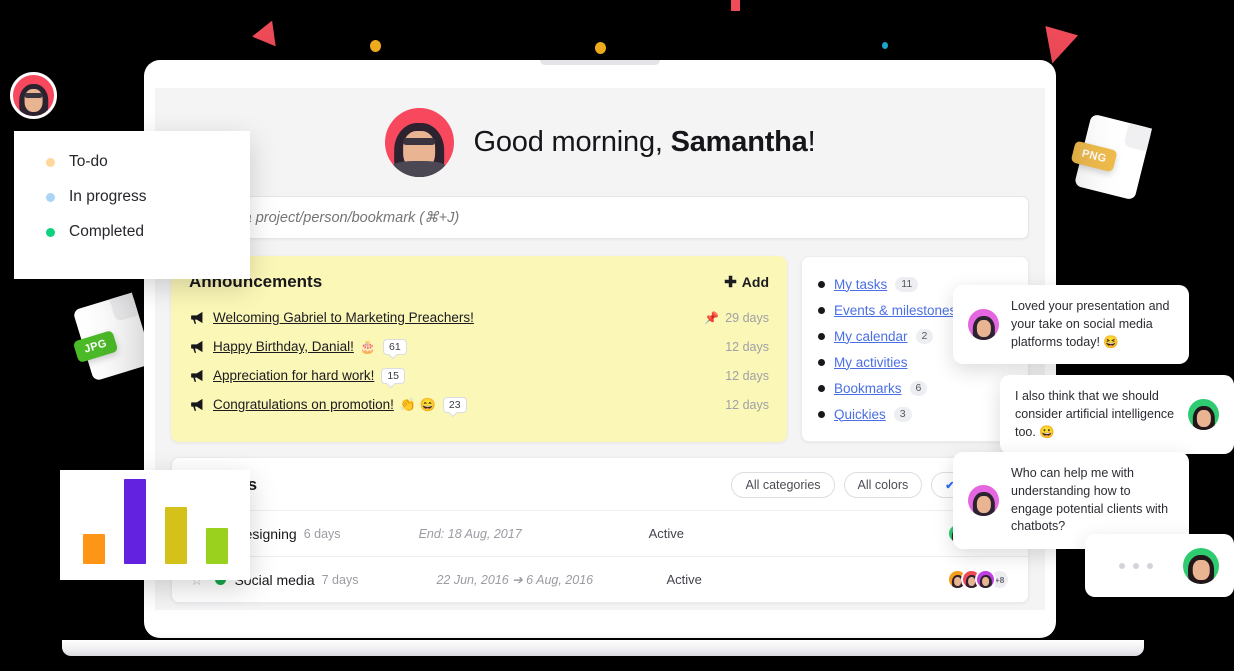 The width and height of the screenshot is (1234, 671). What do you see at coordinates (368, 346) in the screenshot?
I see `reaction-emoji: 🎂` at bounding box center [368, 346].